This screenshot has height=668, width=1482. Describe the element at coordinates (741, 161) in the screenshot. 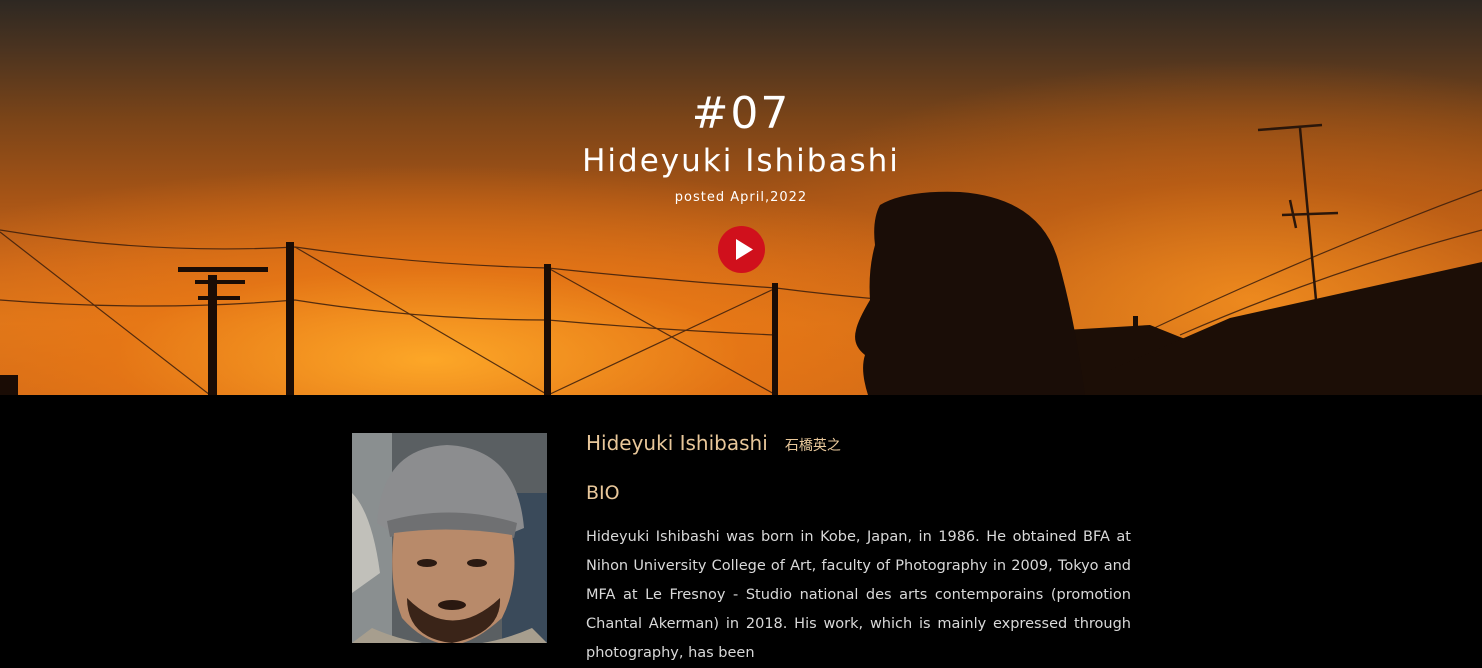

I see `hero-artist-name: Hideyuki Ishibashi` at that location.